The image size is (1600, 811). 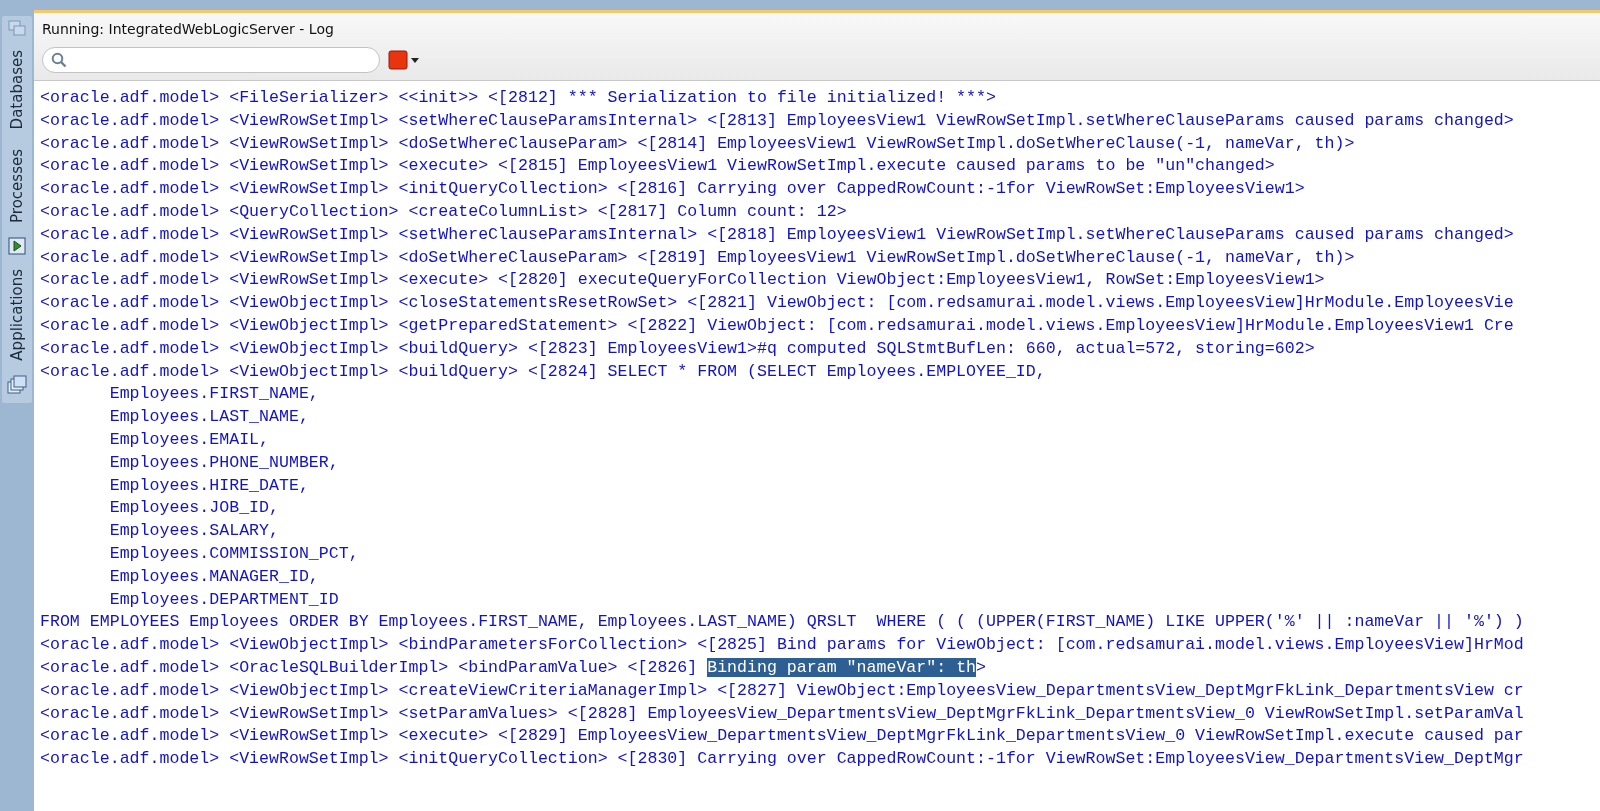 I want to click on log-line: FROM EMPLOYEES Employees ORDER BY Employees.FIRST_NAME, Employees.LAST_NAME) QRSLT WHERE ( ( (UPPER(FIRST_NAME) LIKE UPPER('%' || :nameVar || '%') ), so click(x=782, y=622).